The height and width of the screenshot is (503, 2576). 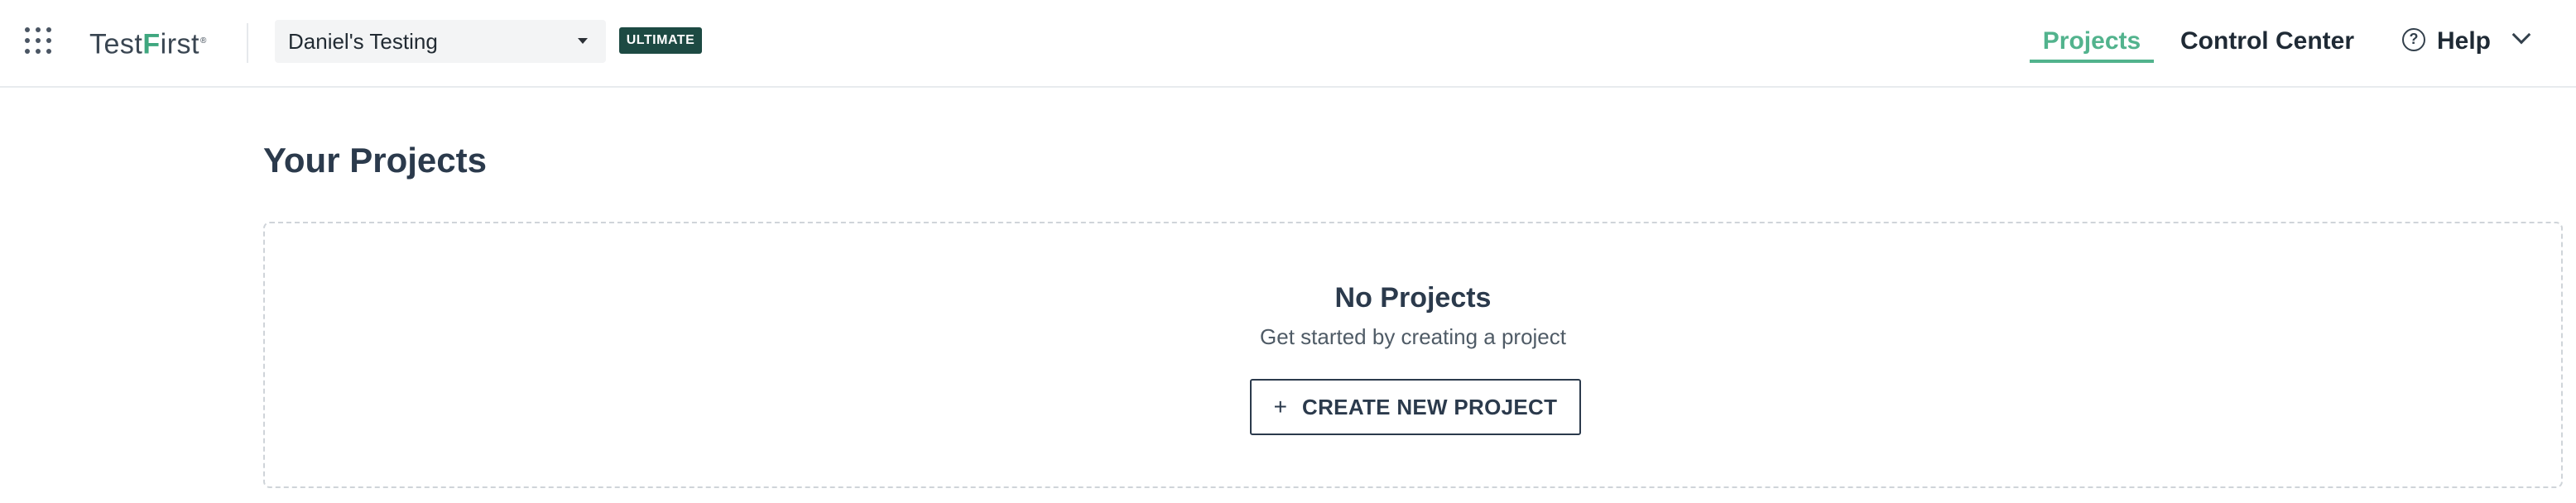 What do you see at coordinates (2092, 41) in the screenshot?
I see `nav-projects: Projects` at bounding box center [2092, 41].